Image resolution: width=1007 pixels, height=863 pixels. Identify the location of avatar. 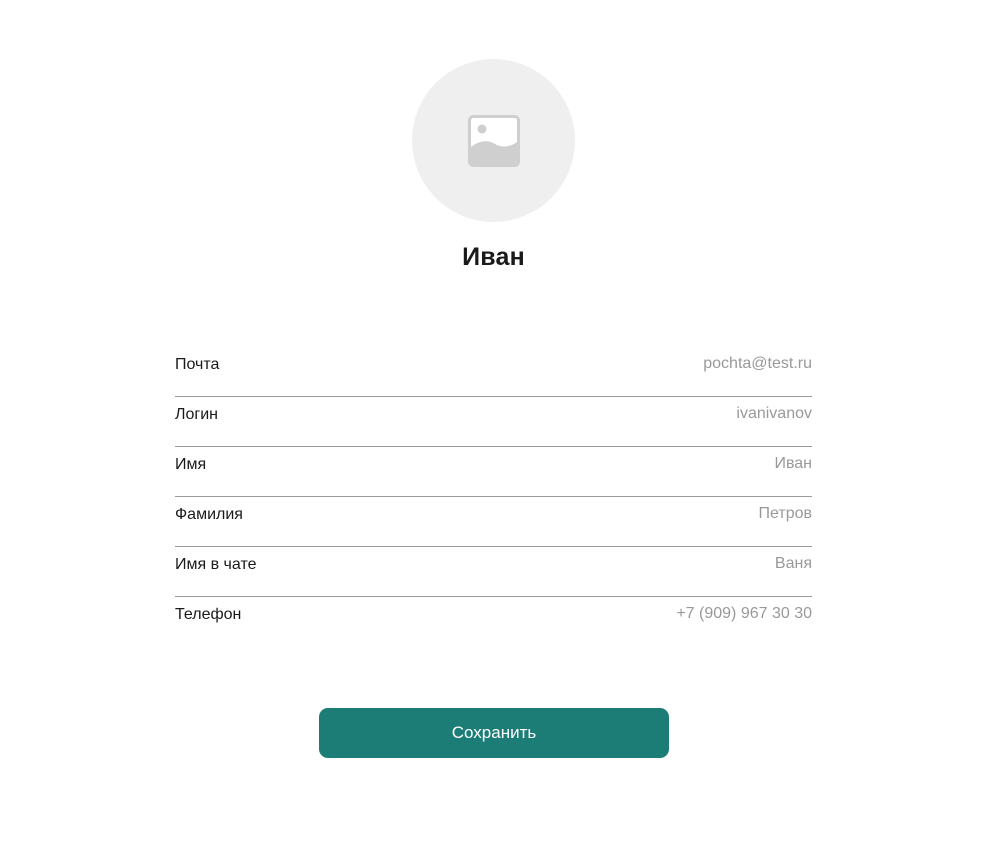
(493, 140).